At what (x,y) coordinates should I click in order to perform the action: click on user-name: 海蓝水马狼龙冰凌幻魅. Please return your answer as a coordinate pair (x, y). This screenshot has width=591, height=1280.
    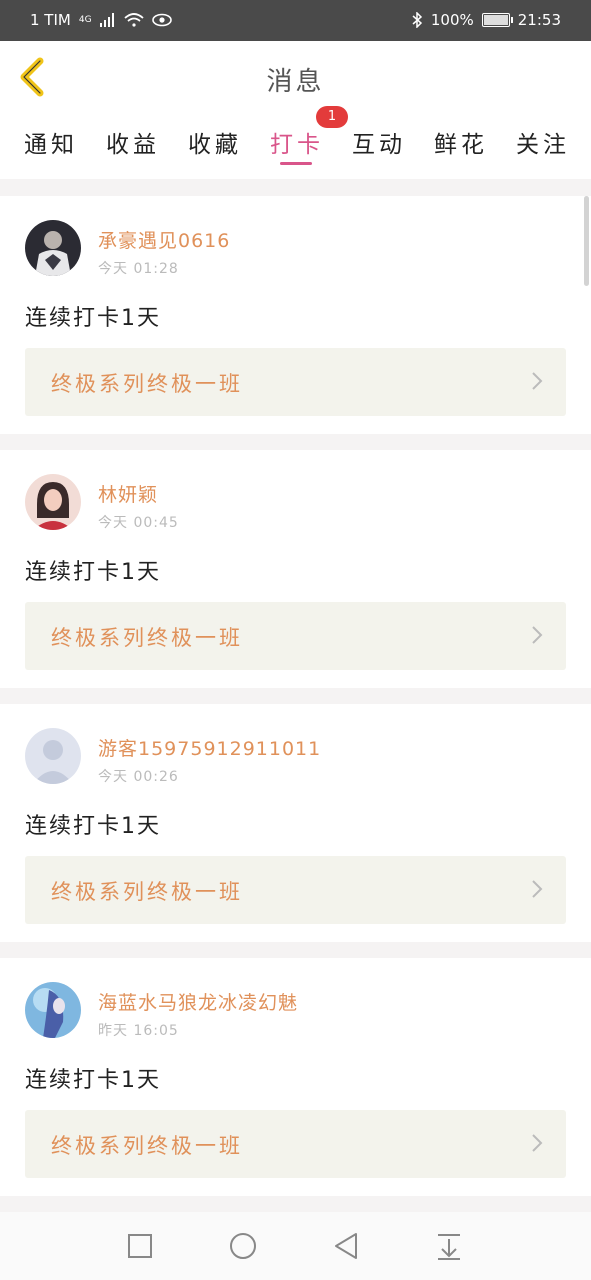
    Looking at the image, I should click on (198, 1001).